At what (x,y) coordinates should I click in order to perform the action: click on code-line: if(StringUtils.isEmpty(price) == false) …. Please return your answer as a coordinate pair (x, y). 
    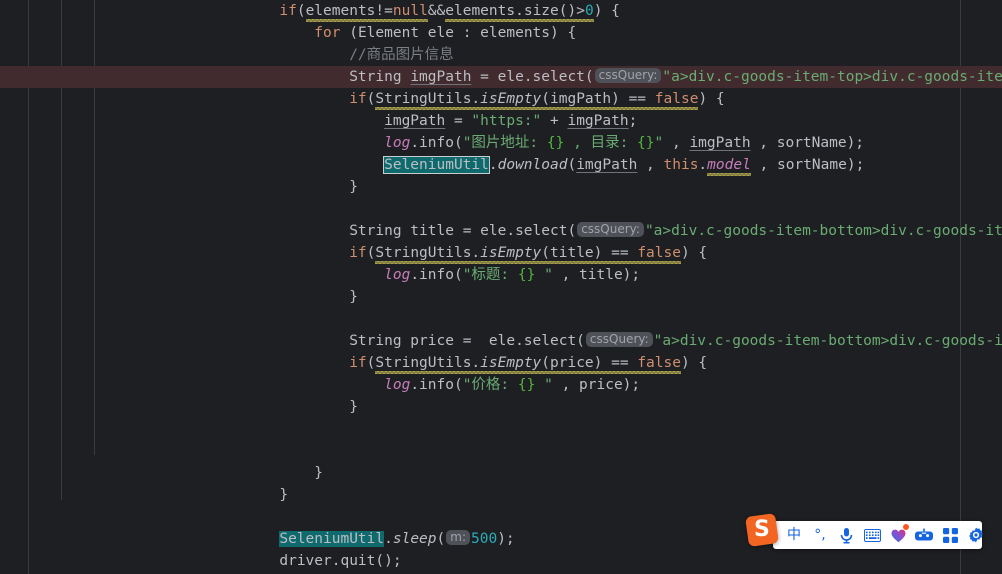
    Looking at the image, I should click on (501, 363).